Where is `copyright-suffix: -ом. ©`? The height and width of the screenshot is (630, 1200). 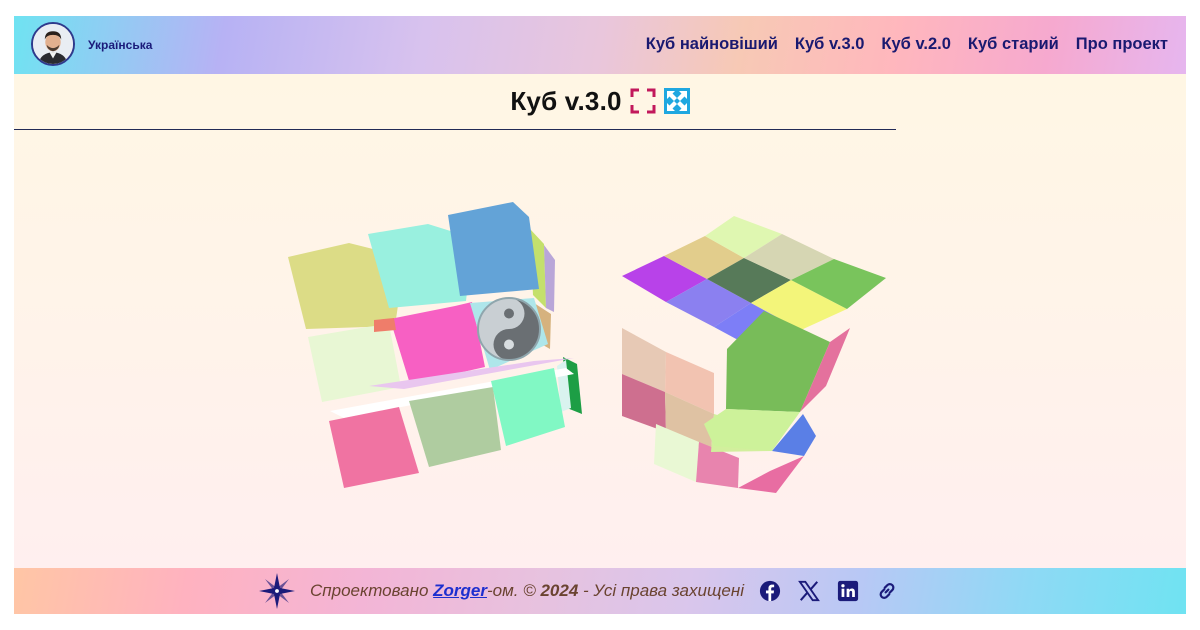
copyright-suffix: -ом. © is located at coordinates (513, 590).